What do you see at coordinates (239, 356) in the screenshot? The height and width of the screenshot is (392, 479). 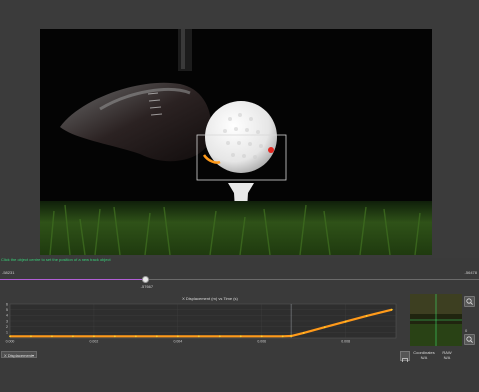 I see `bottom-bar: X Displacement ▾ Coordinates N/A RAW N/A` at bounding box center [239, 356].